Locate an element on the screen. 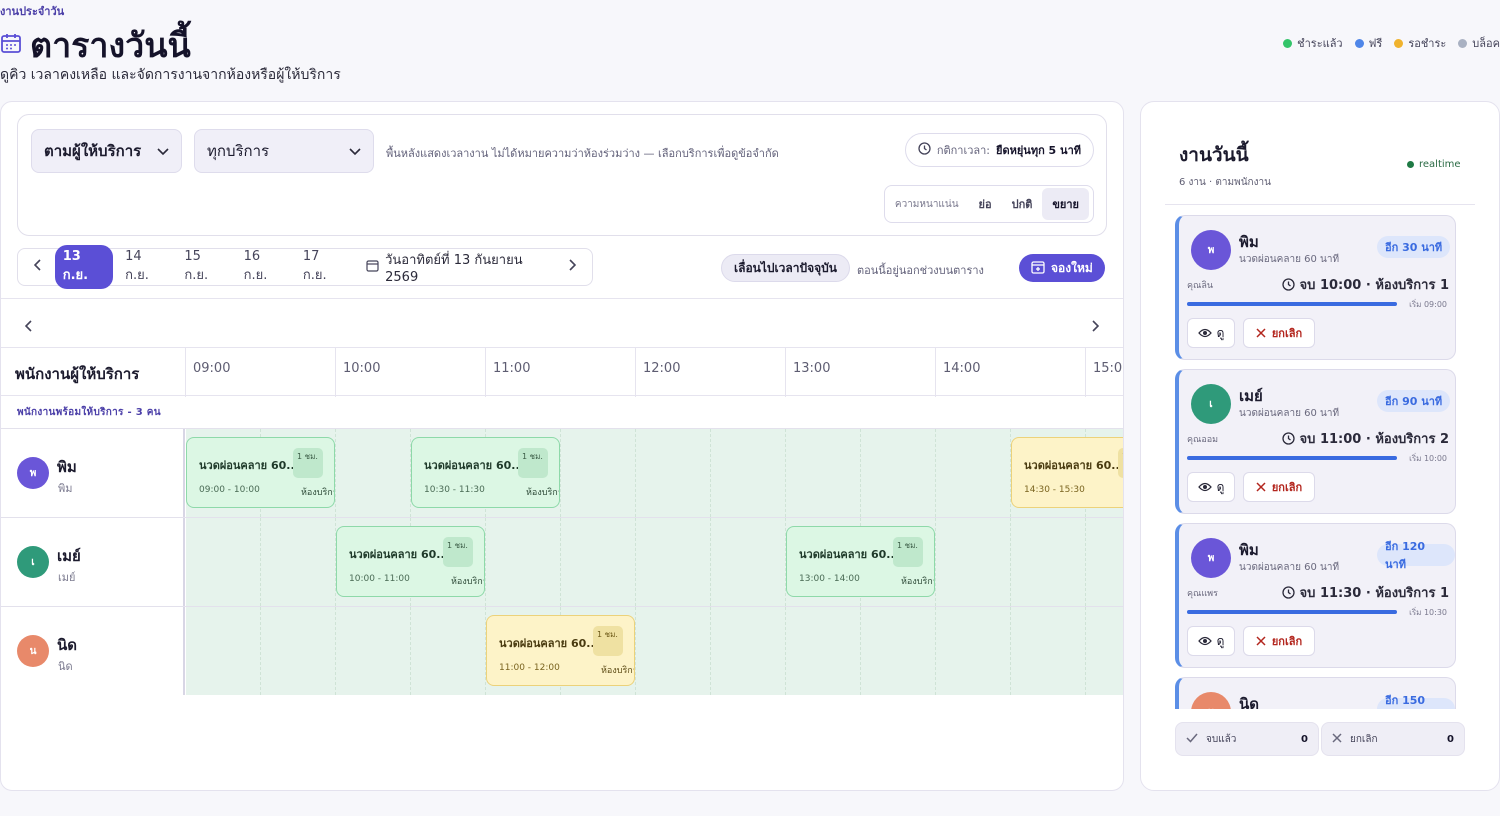  service-select: ทุกบริการ is located at coordinates (284, 151).